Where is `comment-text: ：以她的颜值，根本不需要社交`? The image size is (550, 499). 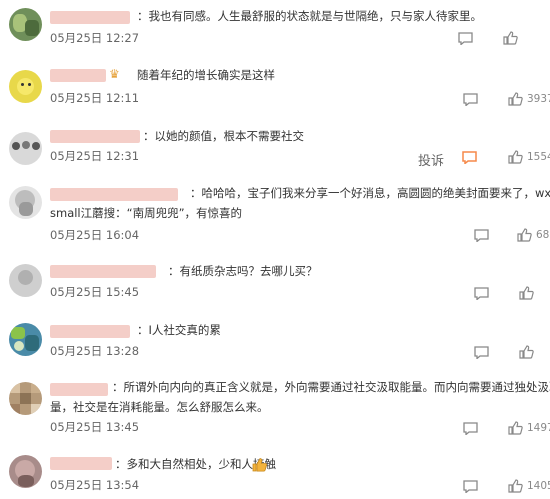 comment-text: ：以她的颜值，根本不需要社交 is located at coordinates (223, 136).